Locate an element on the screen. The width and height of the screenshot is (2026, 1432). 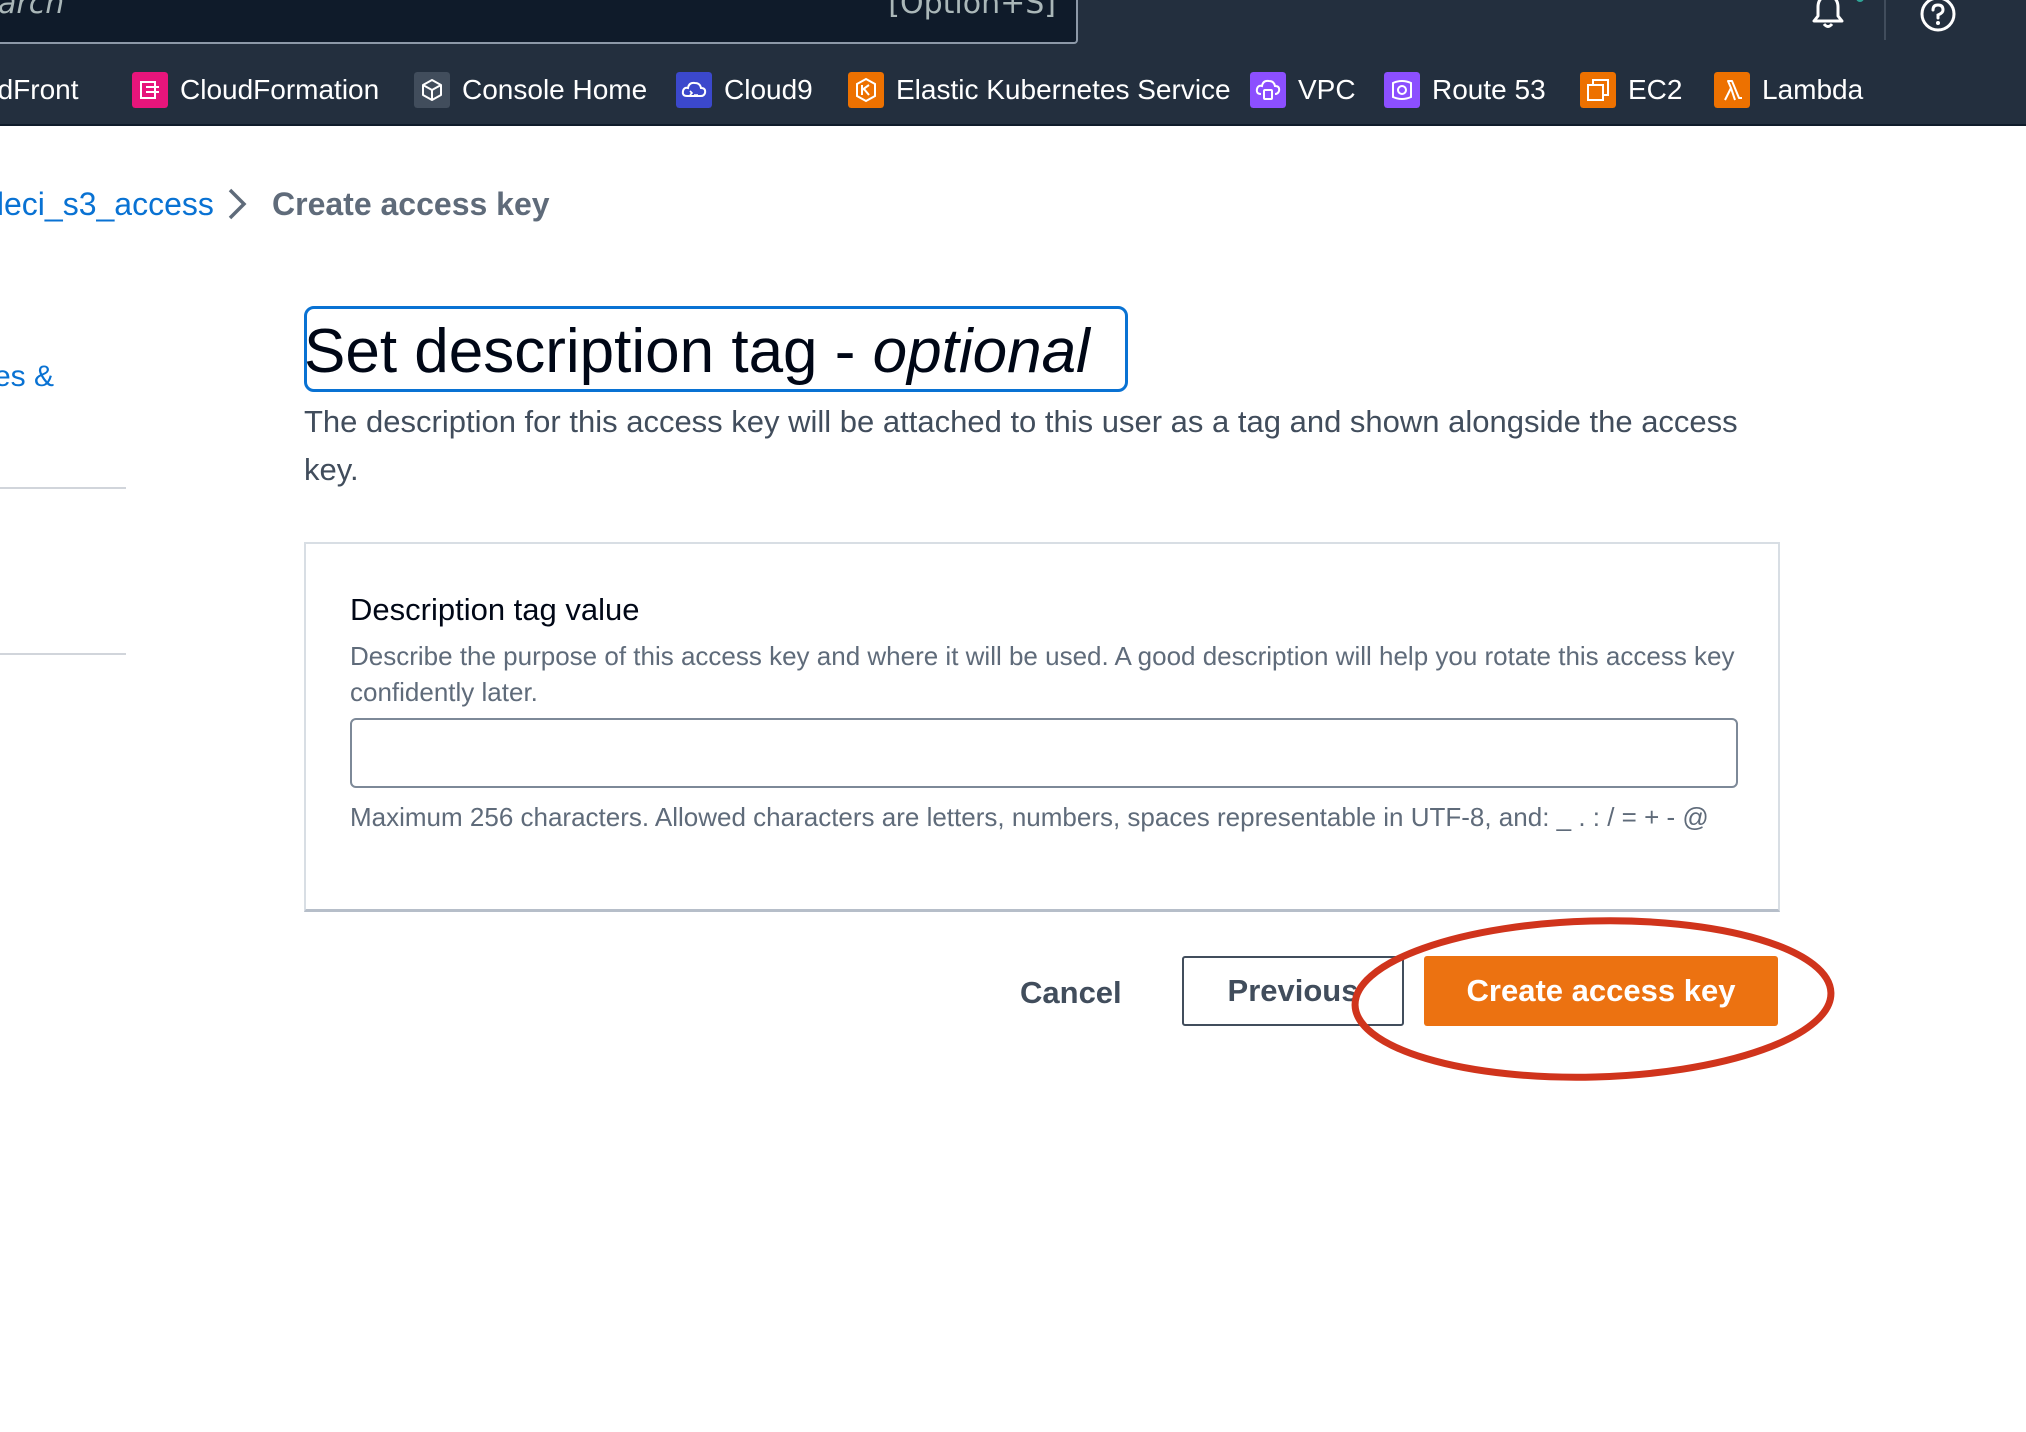
top-navigation-bar: arch [Option+S] udFront Clou is located at coordinates (1013, 63).